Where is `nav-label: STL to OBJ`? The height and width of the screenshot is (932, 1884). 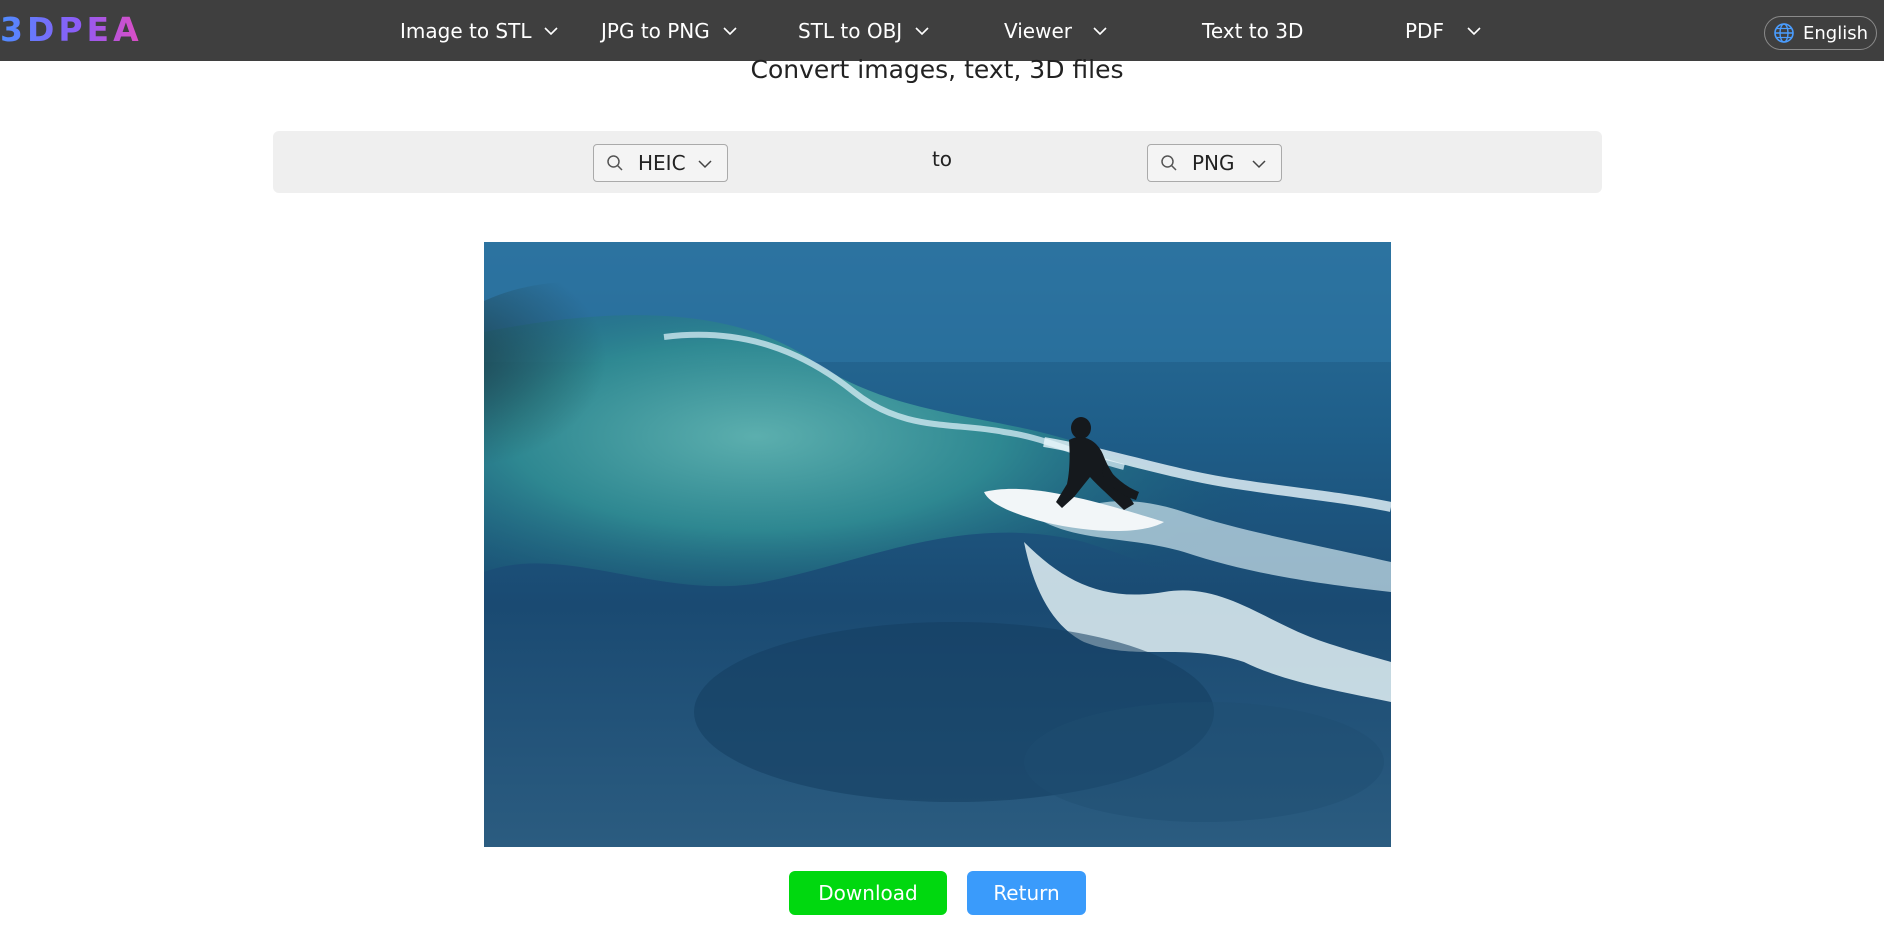
nav-label: STL to OBJ is located at coordinates (850, 30).